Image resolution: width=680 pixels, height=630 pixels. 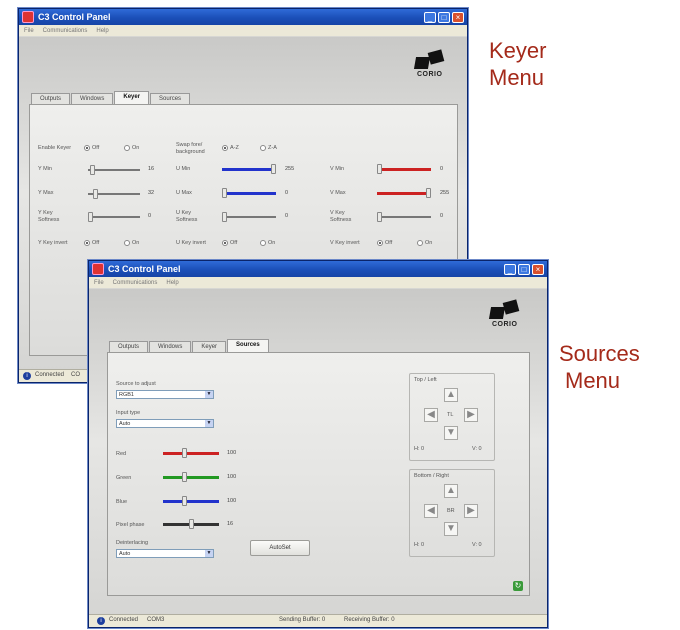 I want to click on y-invert-on-radio, so click(x=127, y=243).